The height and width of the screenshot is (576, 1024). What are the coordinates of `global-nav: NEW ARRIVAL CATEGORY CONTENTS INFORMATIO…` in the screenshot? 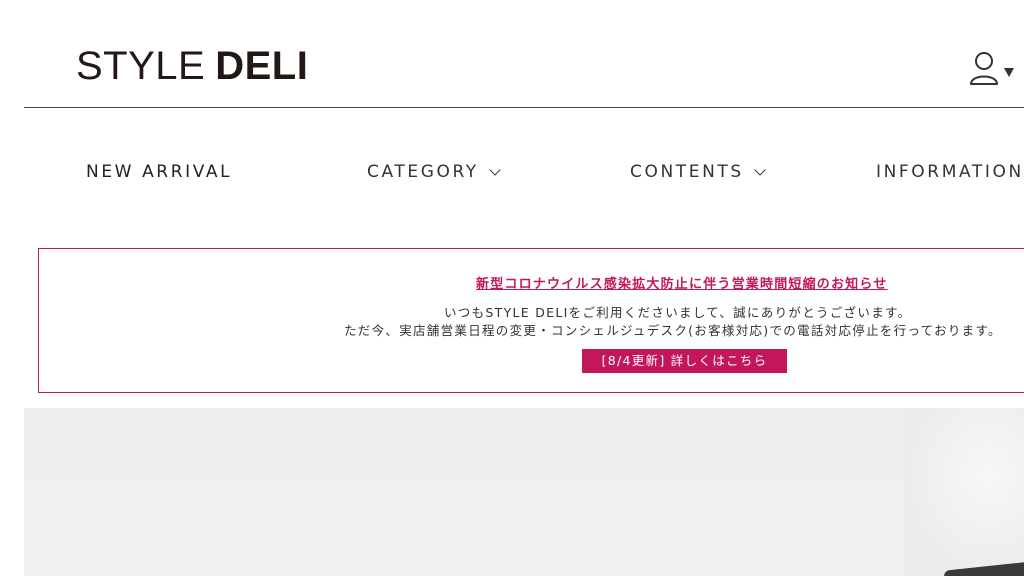 It's located at (512, 172).